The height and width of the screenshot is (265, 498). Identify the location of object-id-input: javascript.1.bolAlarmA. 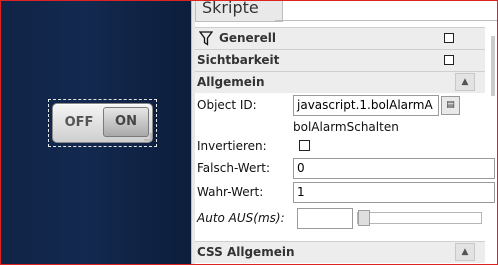
(366, 105).